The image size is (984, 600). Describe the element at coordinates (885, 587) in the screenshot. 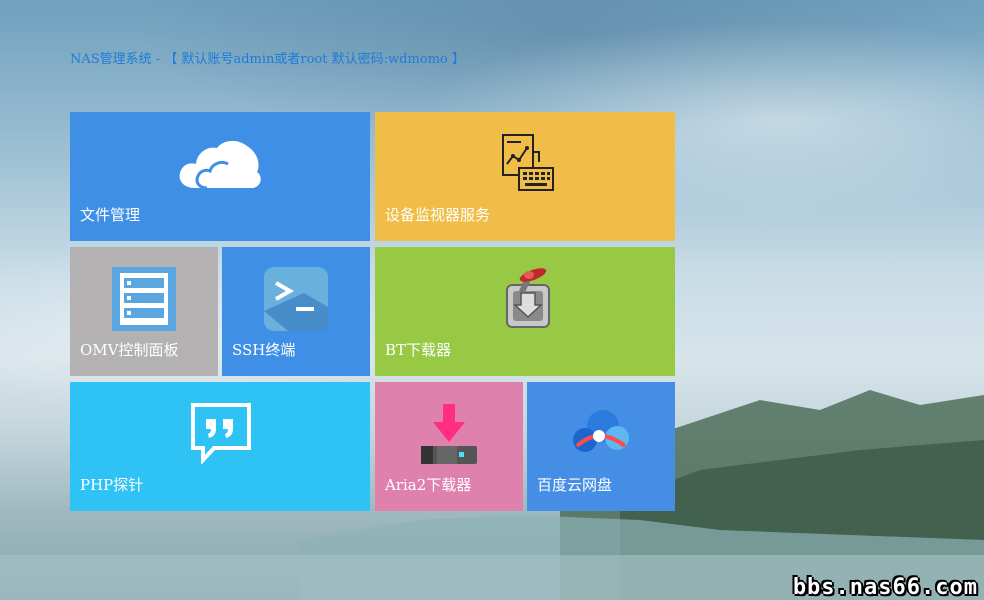

I see `watermark-text: bbs.nas66.com` at that location.